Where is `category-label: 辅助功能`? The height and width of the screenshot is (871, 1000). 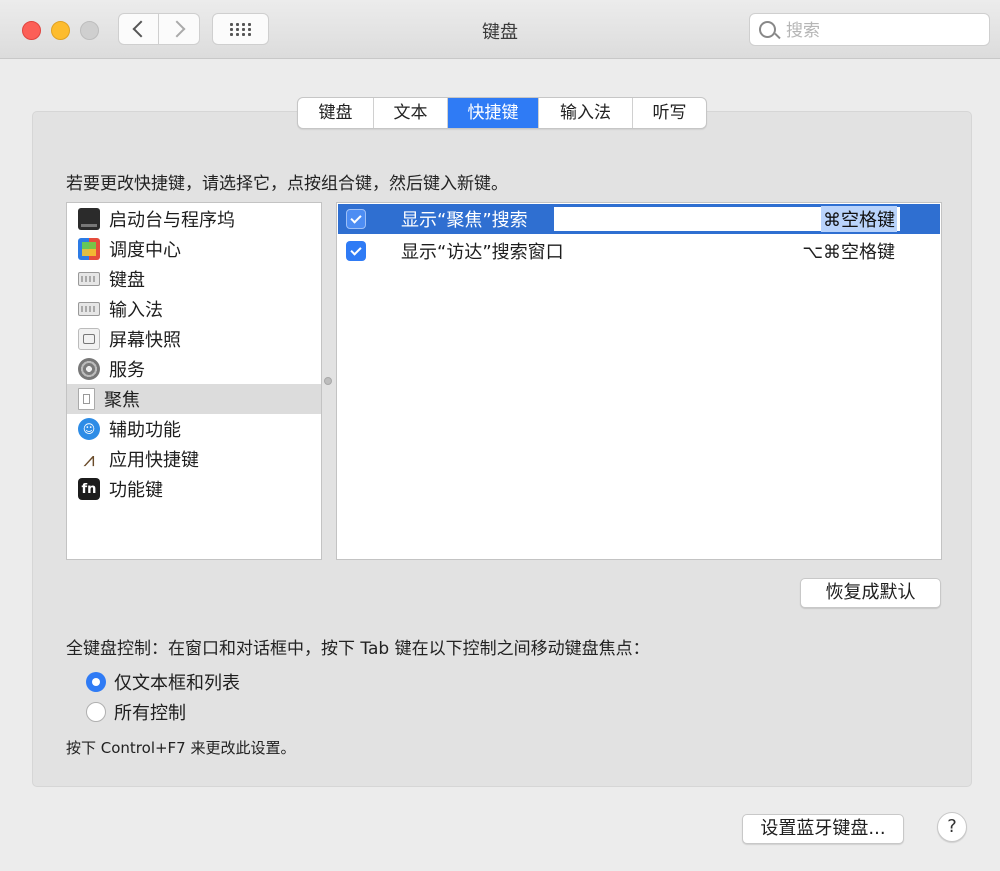
category-label: 辅助功能 is located at coordinates (145, 430).